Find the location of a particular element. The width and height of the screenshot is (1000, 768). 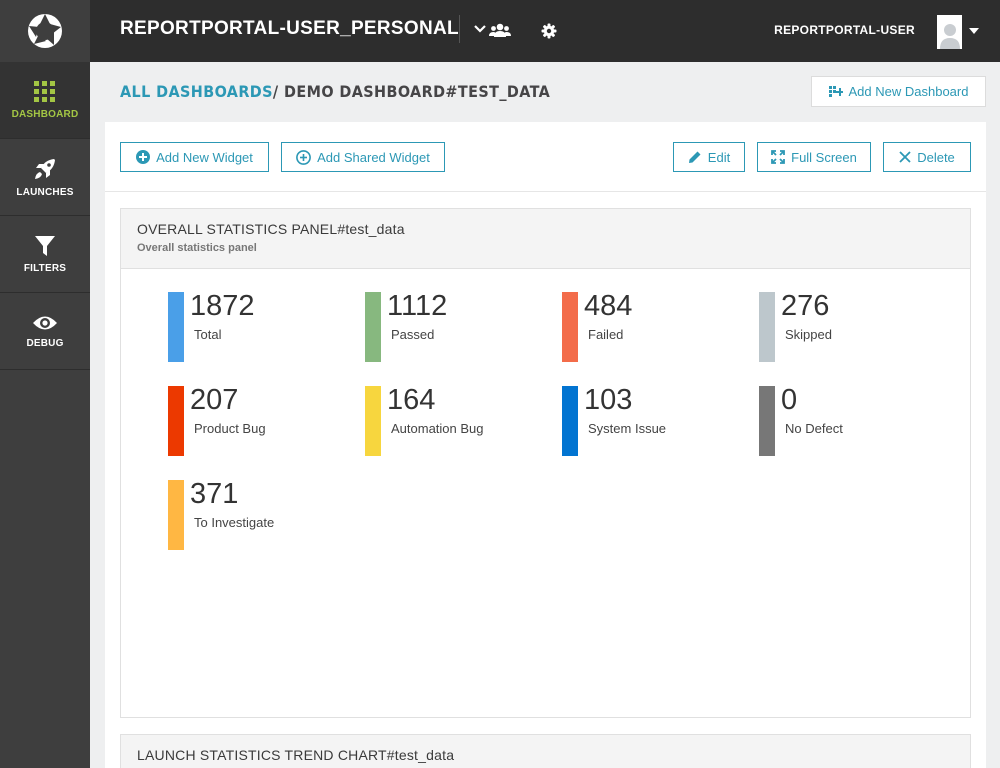

sidebar-item-launches: LAUNCHES is located at coordinates (45, 177).